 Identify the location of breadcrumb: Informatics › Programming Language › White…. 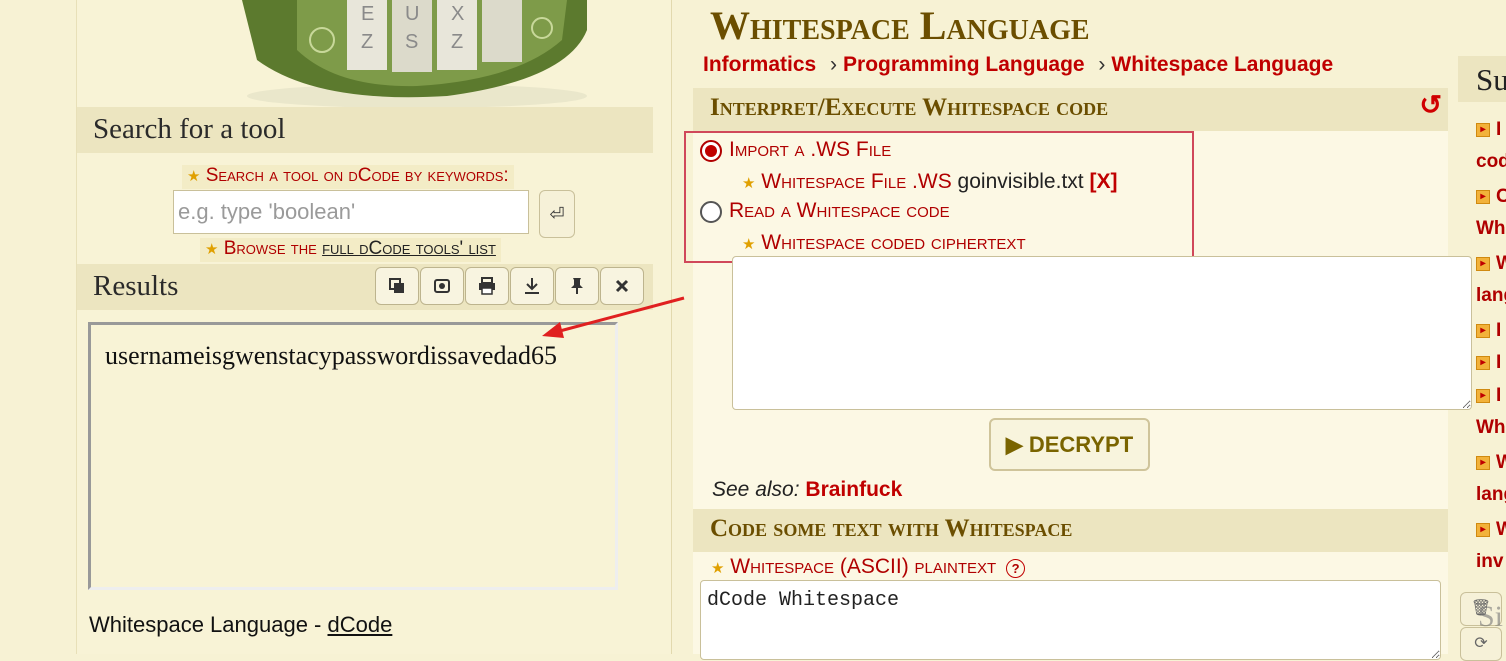
(1018, 65).